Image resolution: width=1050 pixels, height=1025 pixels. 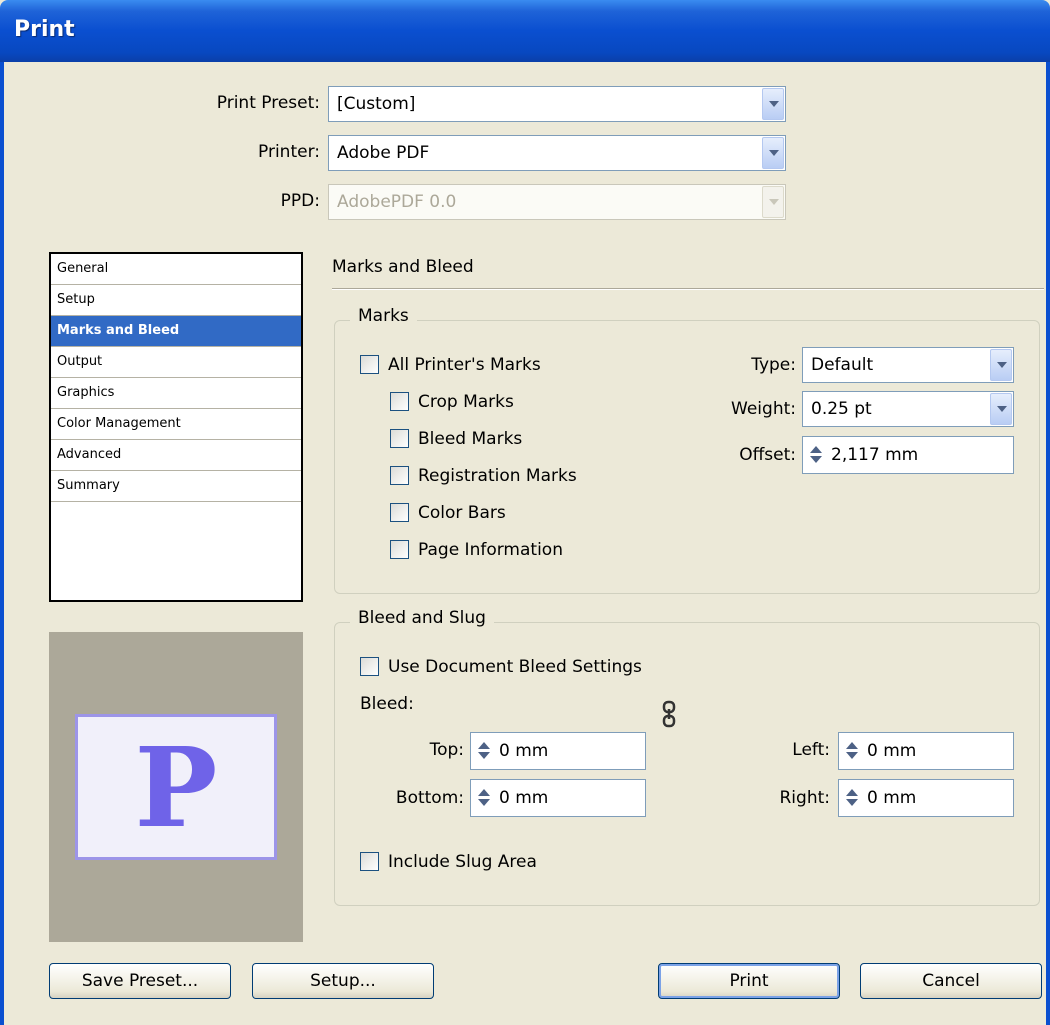 I want to click on all-printers-marks-checkbox, so click(x=369, y=364).